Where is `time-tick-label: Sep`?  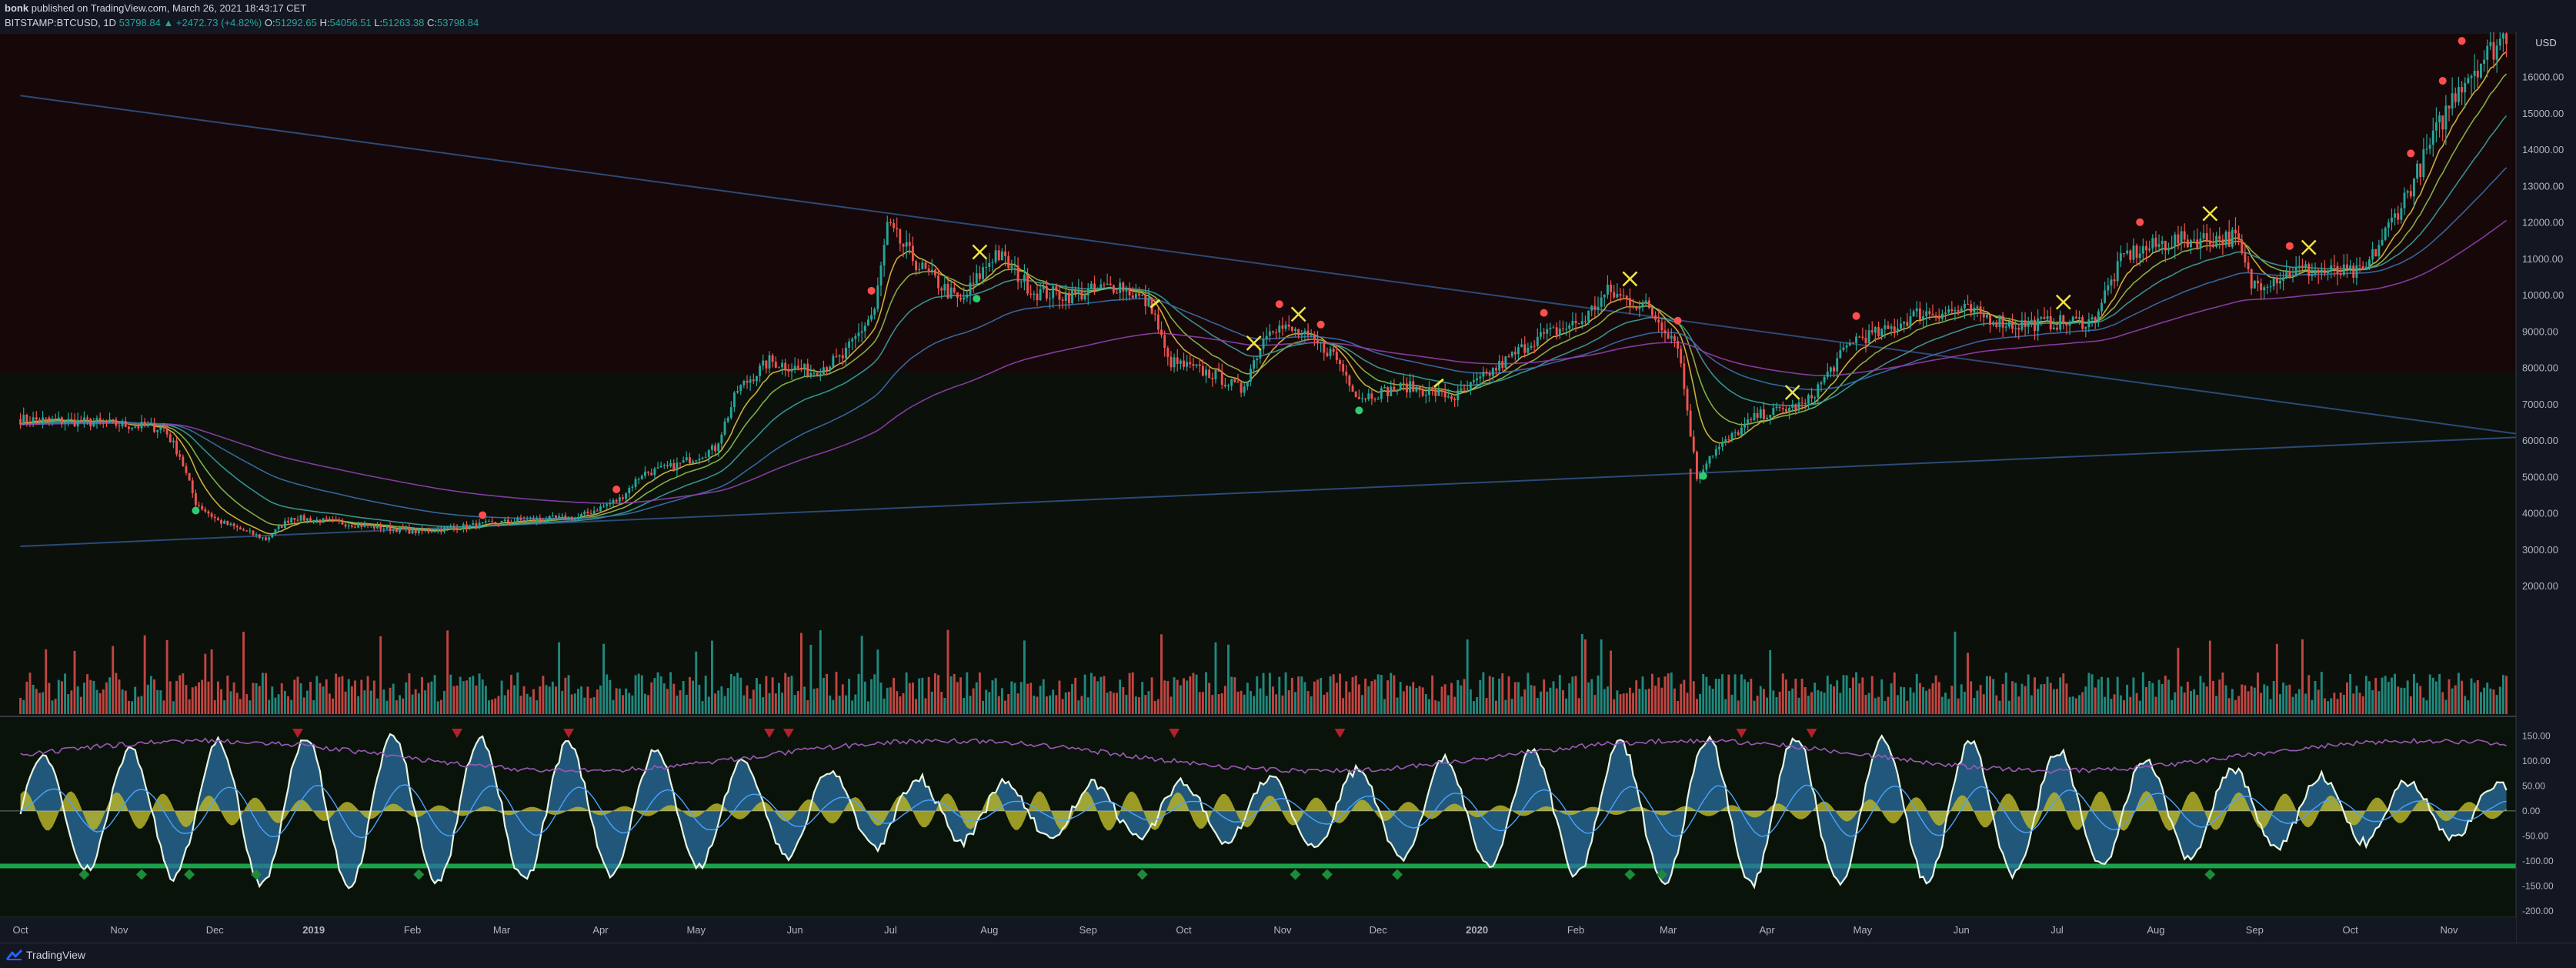
time-tick-label: Sep is located at coordinates (1088, 930).